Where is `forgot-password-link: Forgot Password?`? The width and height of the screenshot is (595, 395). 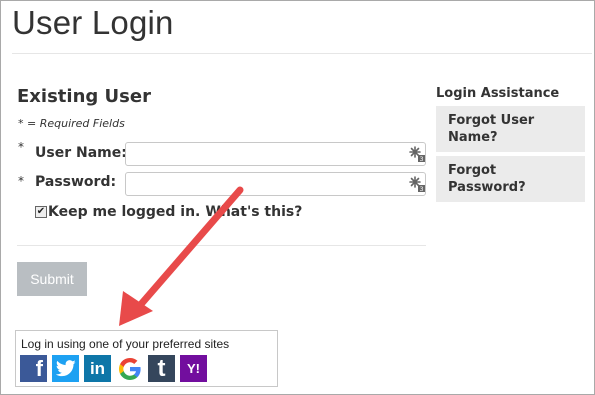
forgot-password-link: Forgot Password? is located at coordinates (510, 179).